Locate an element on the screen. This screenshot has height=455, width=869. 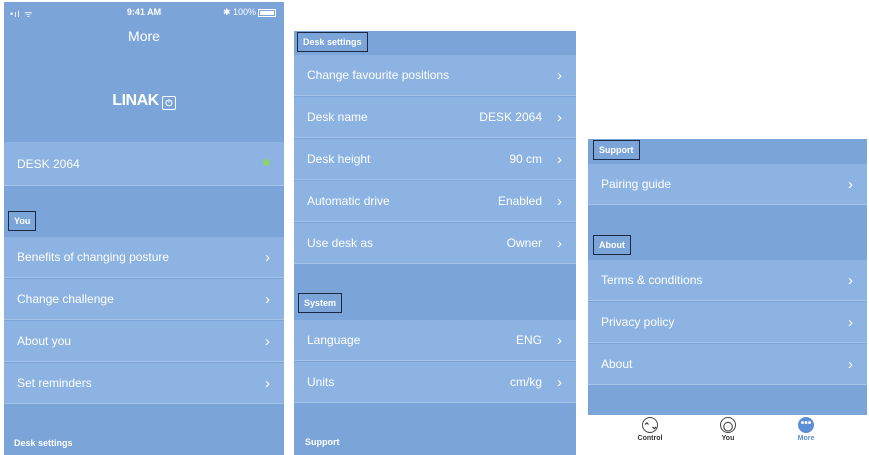
list-item-set-reminders: Set reminders › is located at coordinates (144, 383).